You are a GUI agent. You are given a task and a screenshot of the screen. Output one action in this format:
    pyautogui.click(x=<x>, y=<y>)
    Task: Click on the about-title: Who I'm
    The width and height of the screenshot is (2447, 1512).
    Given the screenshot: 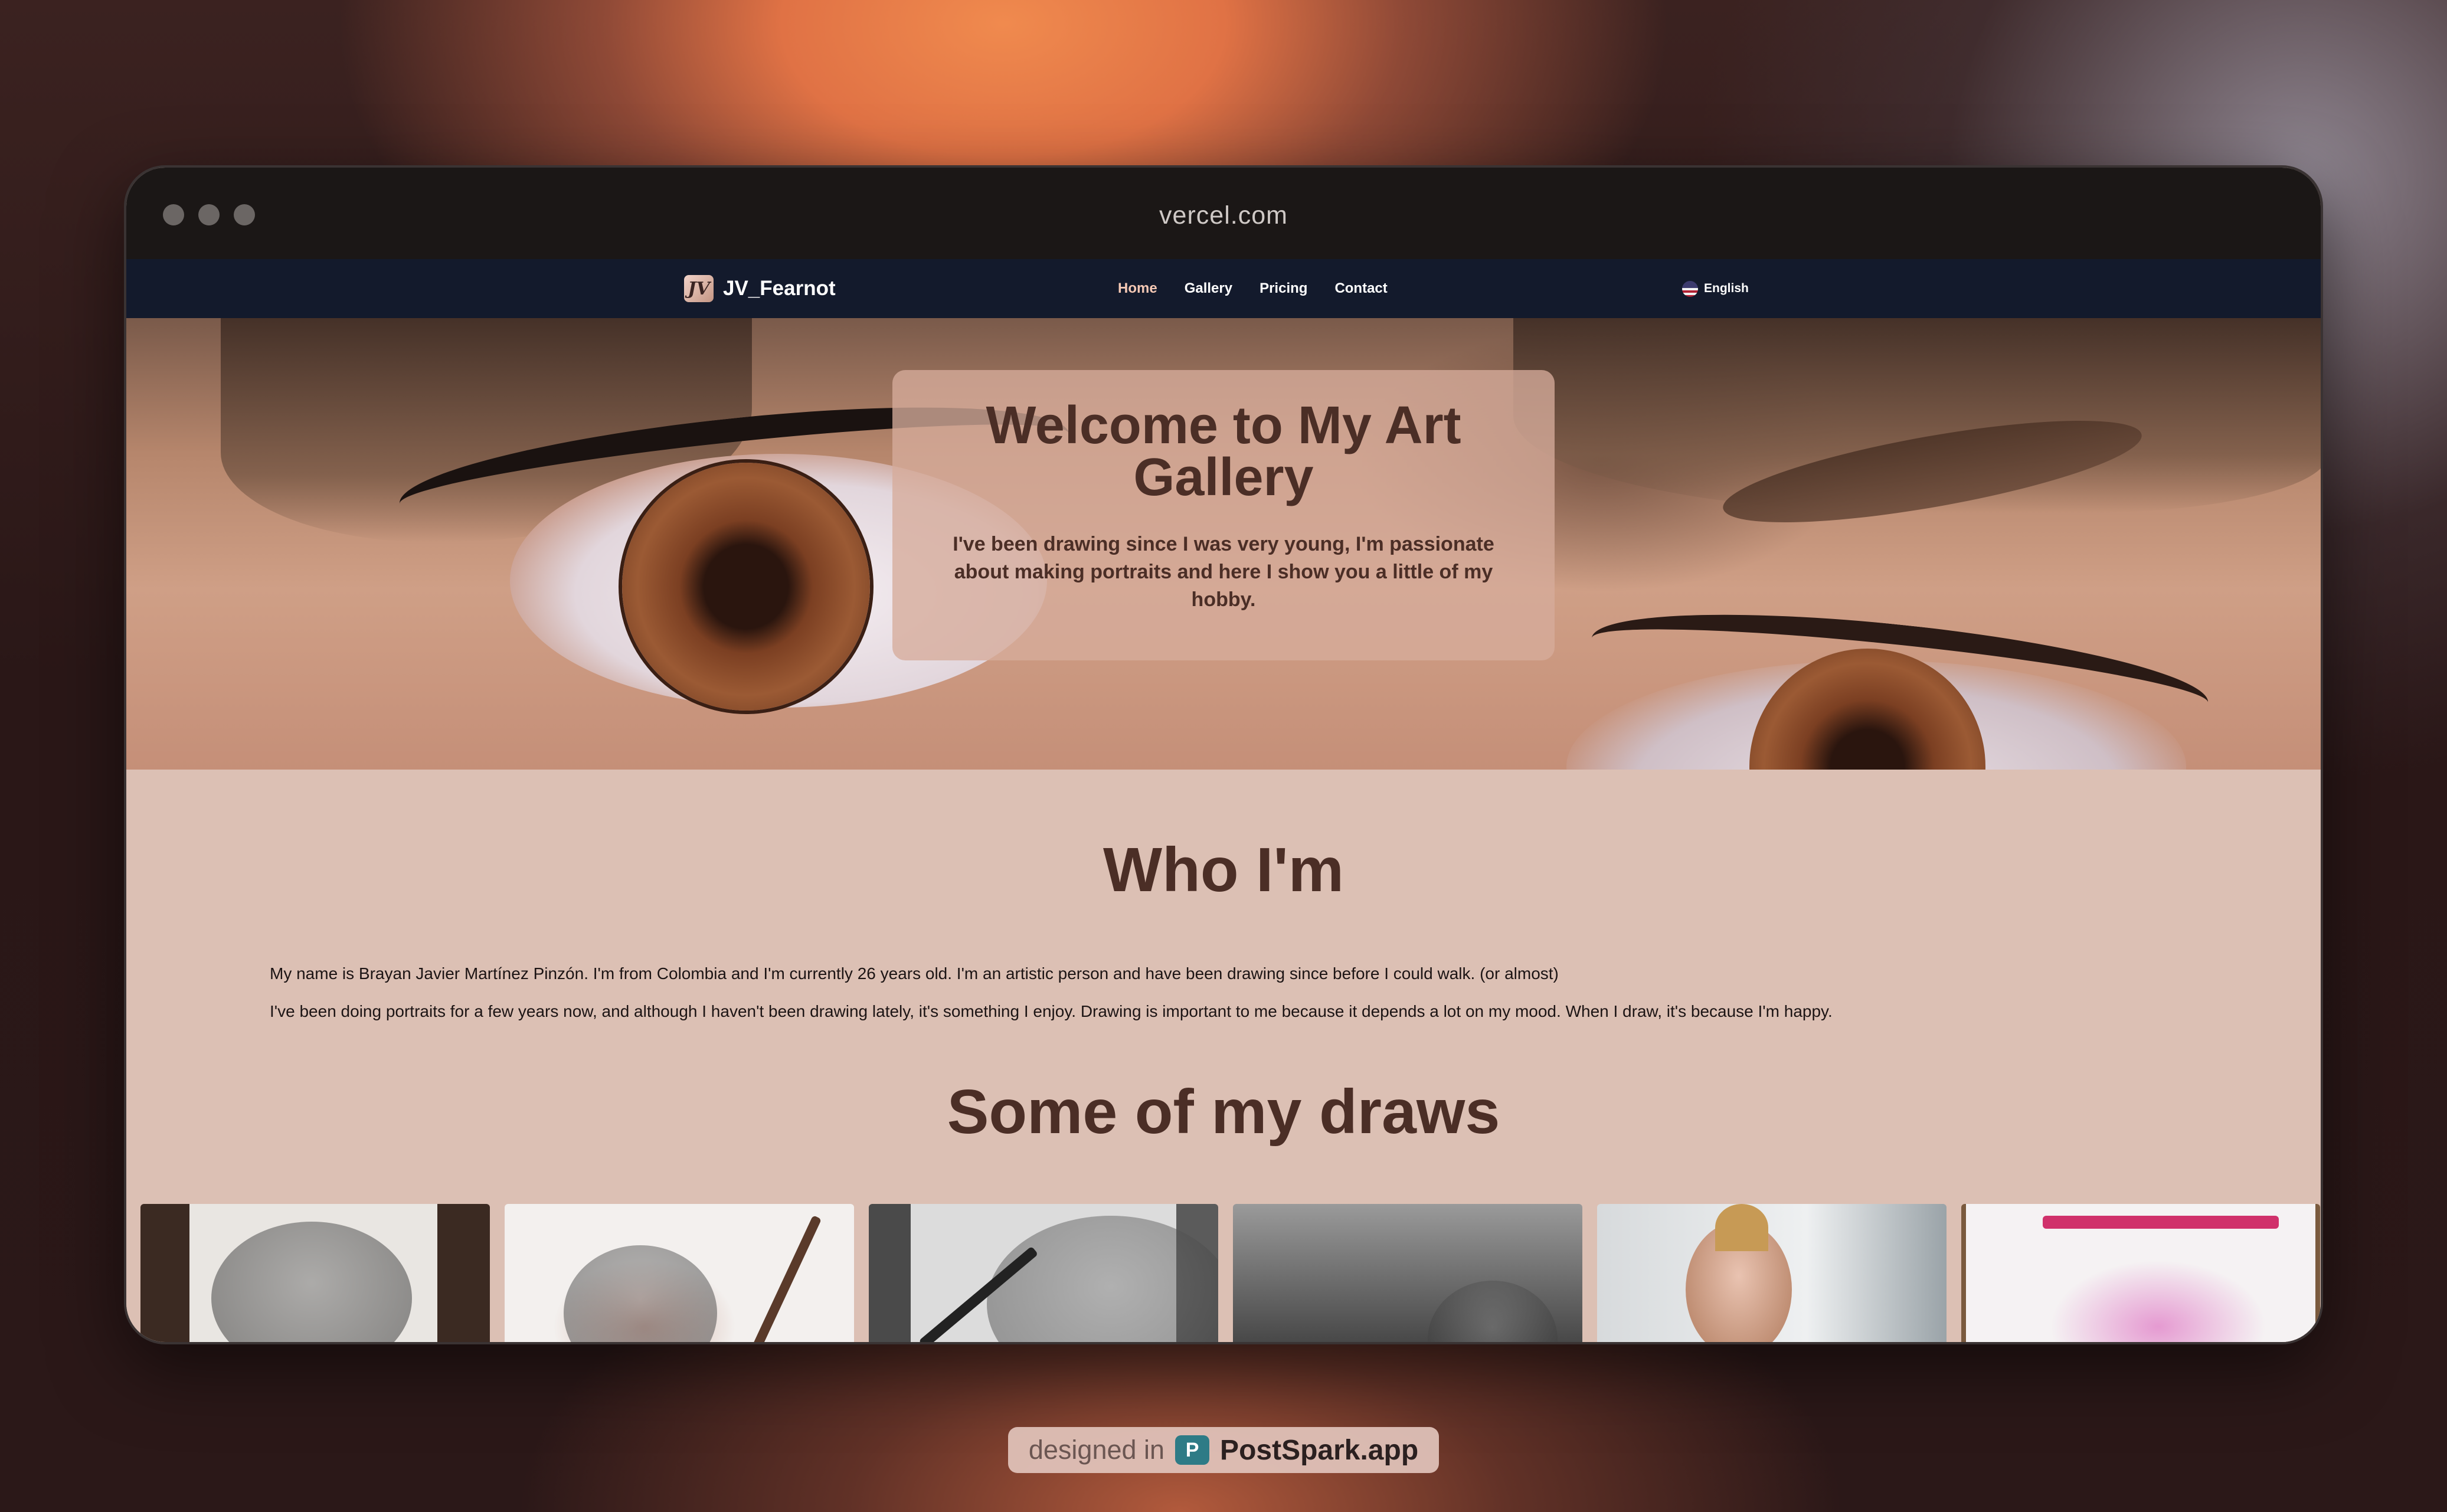 What is the action you would take?
    pyautogui.click(x=1223, y=870)
    